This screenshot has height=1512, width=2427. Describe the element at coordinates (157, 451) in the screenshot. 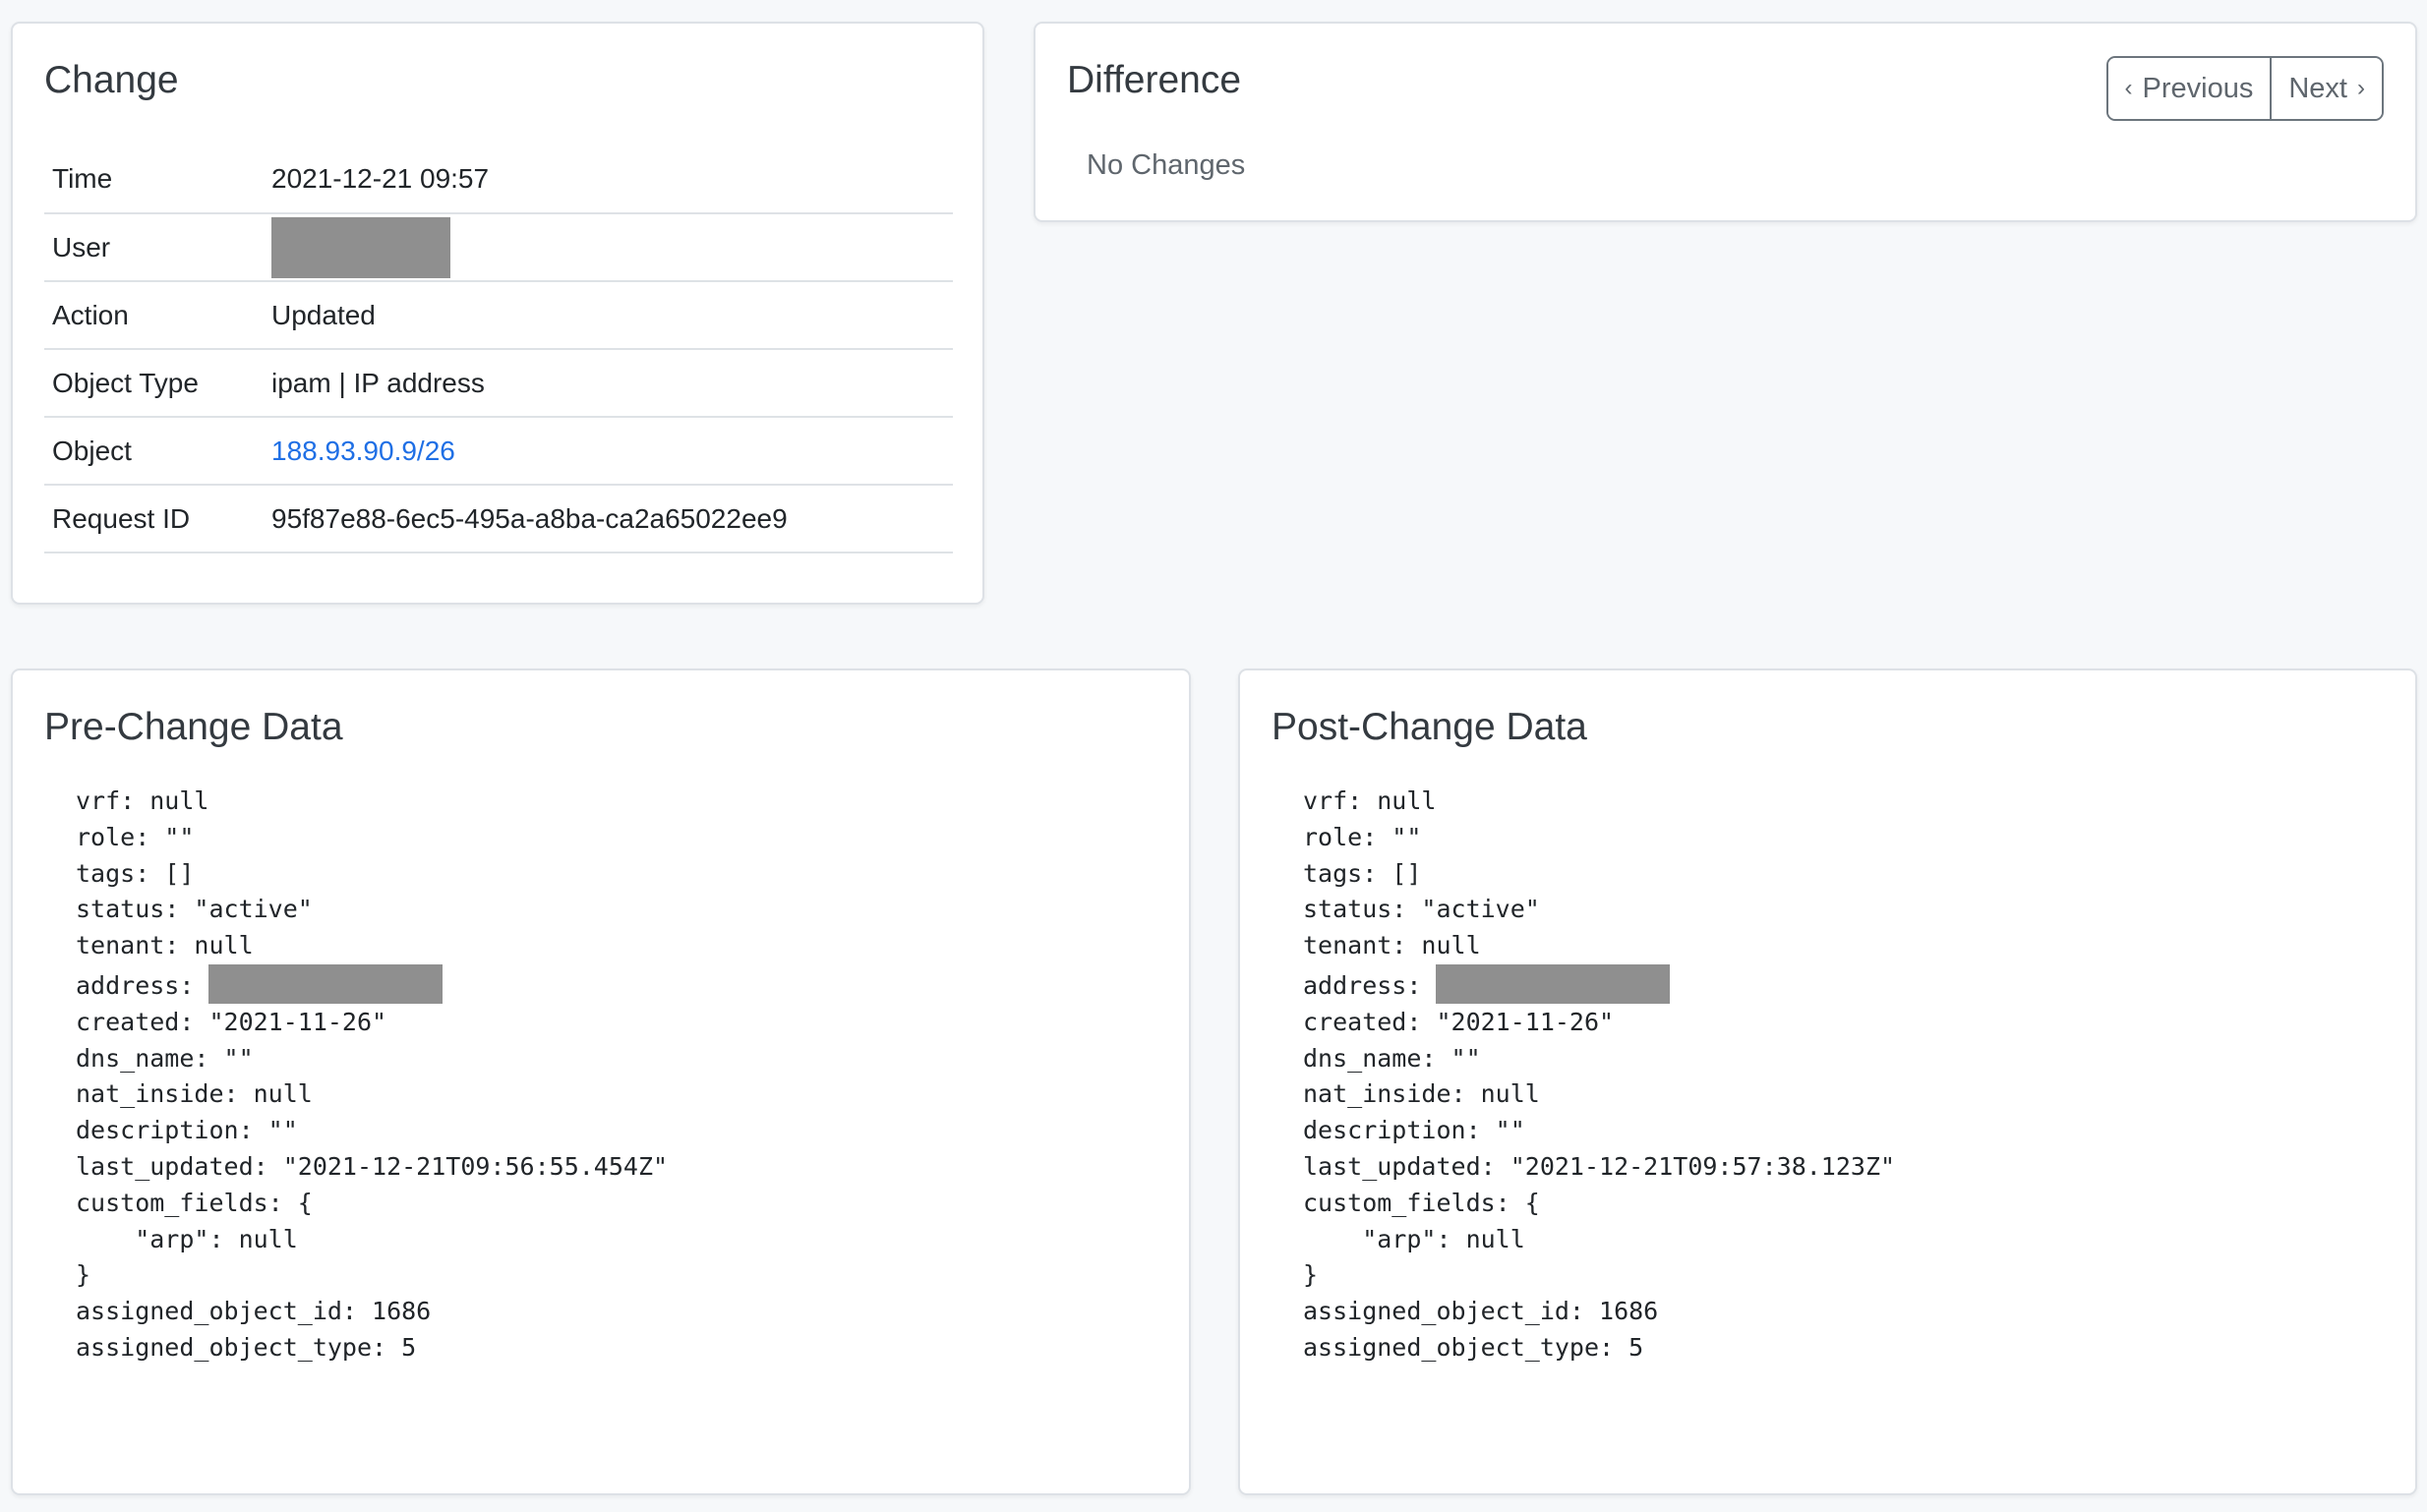

I see `object-label: Object` at that location.